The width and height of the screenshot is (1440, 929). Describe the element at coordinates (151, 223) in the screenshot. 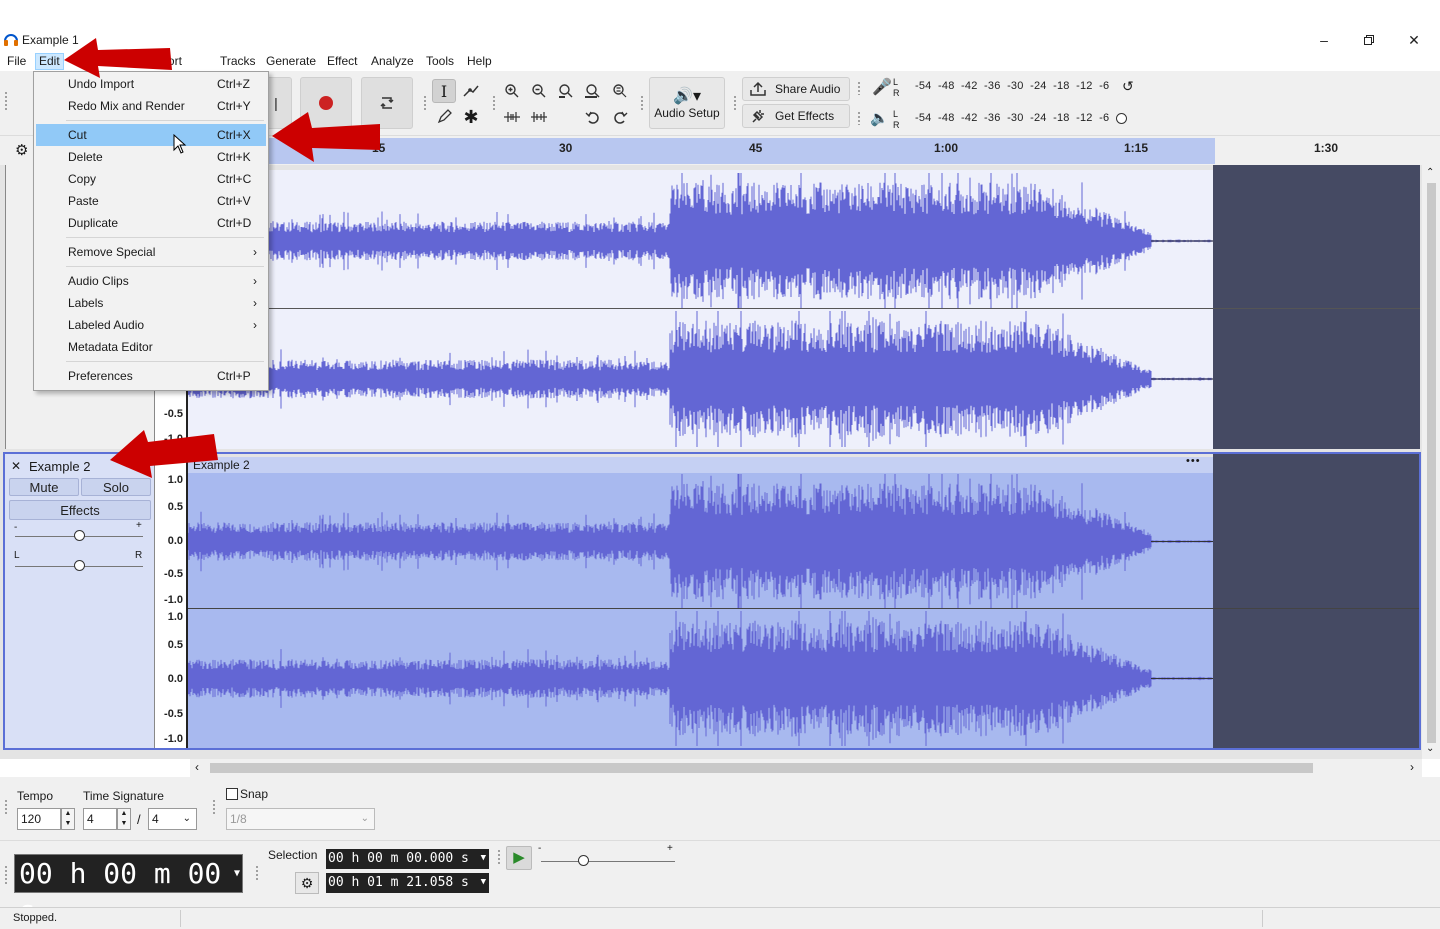

I see `menu-item-duplicate: Duplicate Ctrl+D` at that location.